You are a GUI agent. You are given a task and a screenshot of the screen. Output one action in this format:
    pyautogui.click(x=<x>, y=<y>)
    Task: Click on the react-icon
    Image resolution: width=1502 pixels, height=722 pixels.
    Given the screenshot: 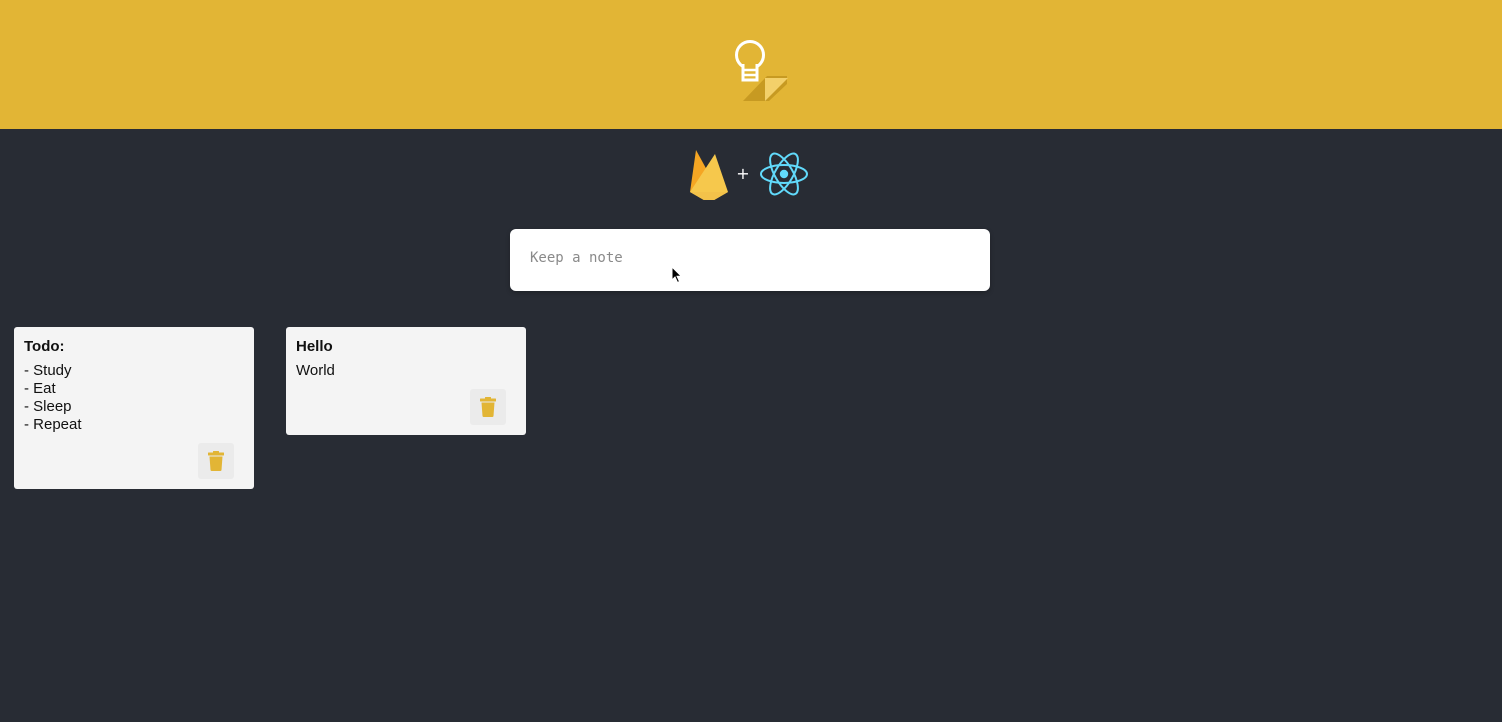 What is the action you would take?
    pyautogui.click(x=784, y=174)
    